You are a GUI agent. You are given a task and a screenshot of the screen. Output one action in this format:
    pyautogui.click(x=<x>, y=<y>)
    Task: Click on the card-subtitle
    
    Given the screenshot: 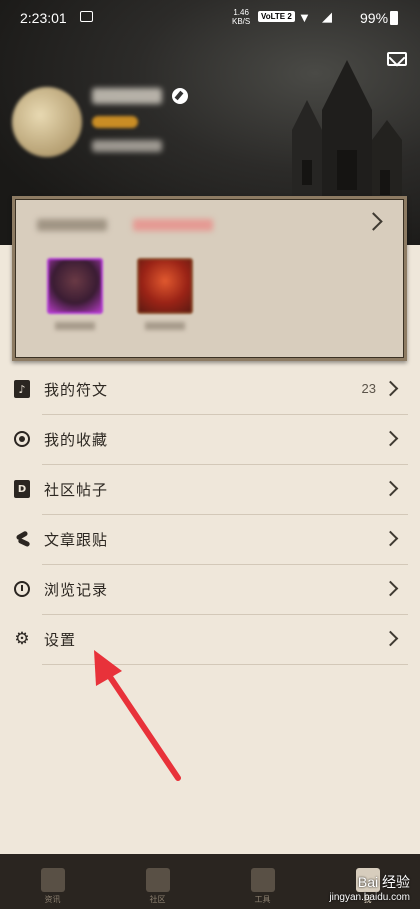 What is the action you would take?
    pyautogui.click(x=173, y=225)
    